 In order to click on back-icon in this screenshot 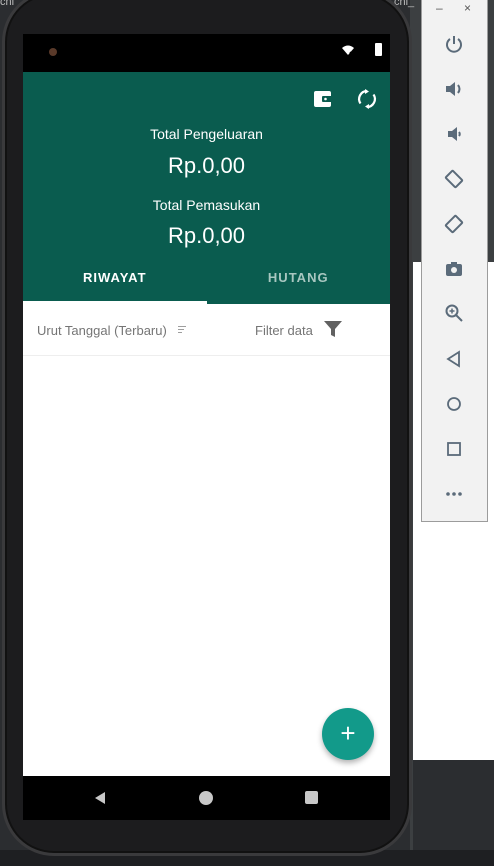, I will do `click(454, 359)`.